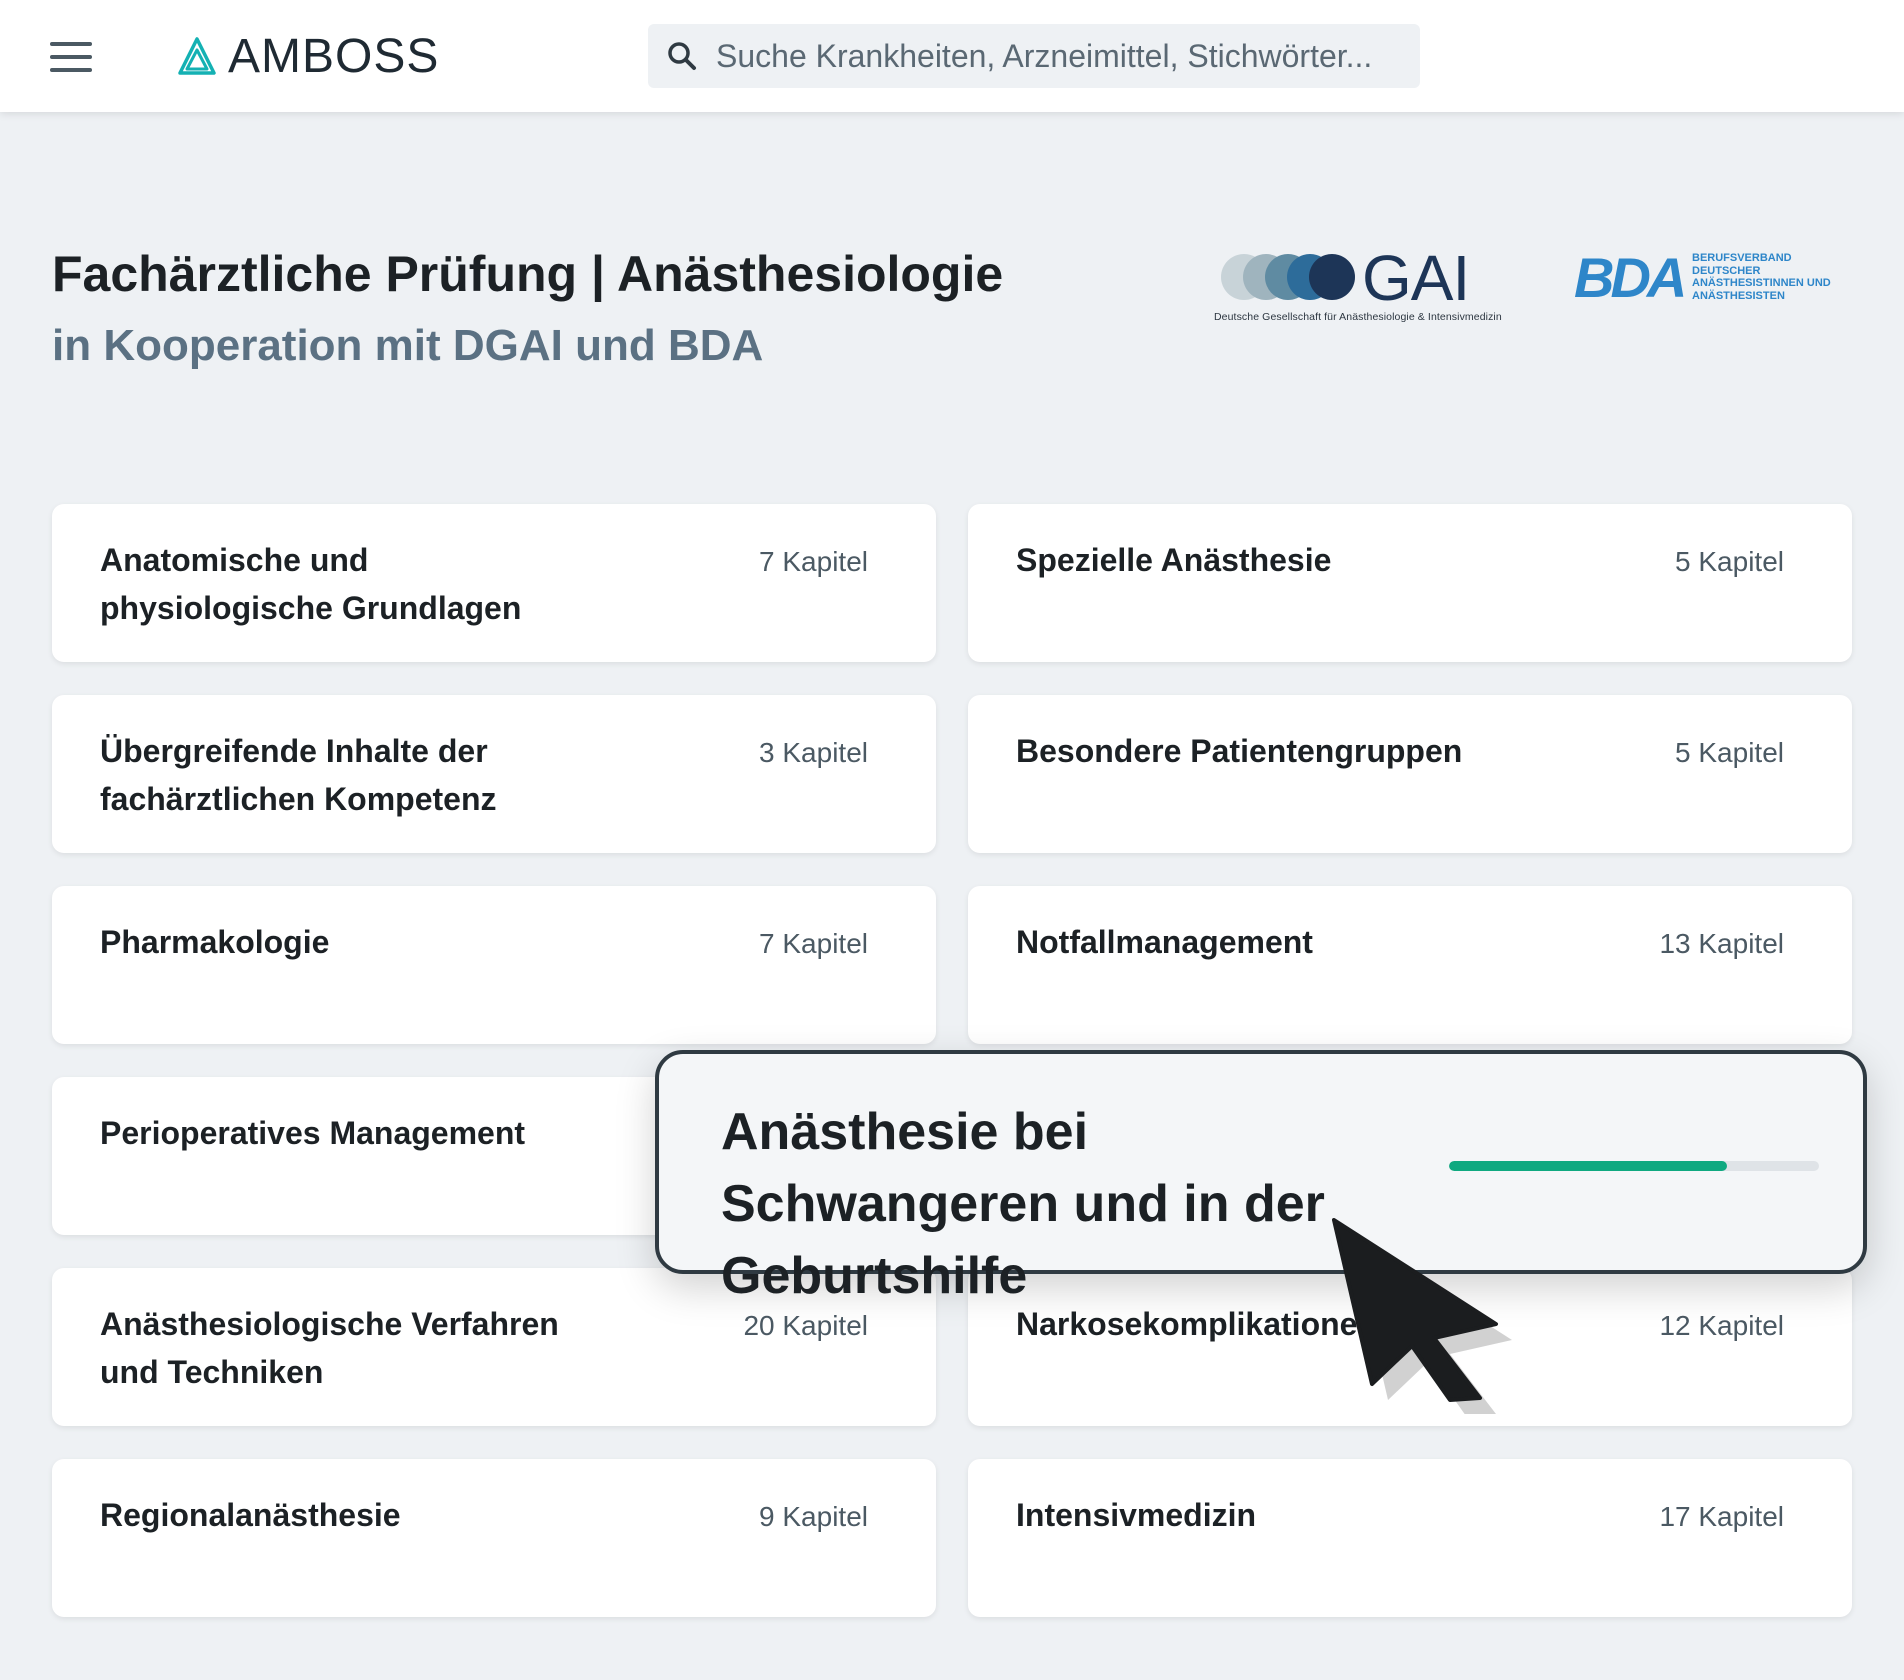  I want to click on dgai-wordmark: GAI, so click(1416, 278).